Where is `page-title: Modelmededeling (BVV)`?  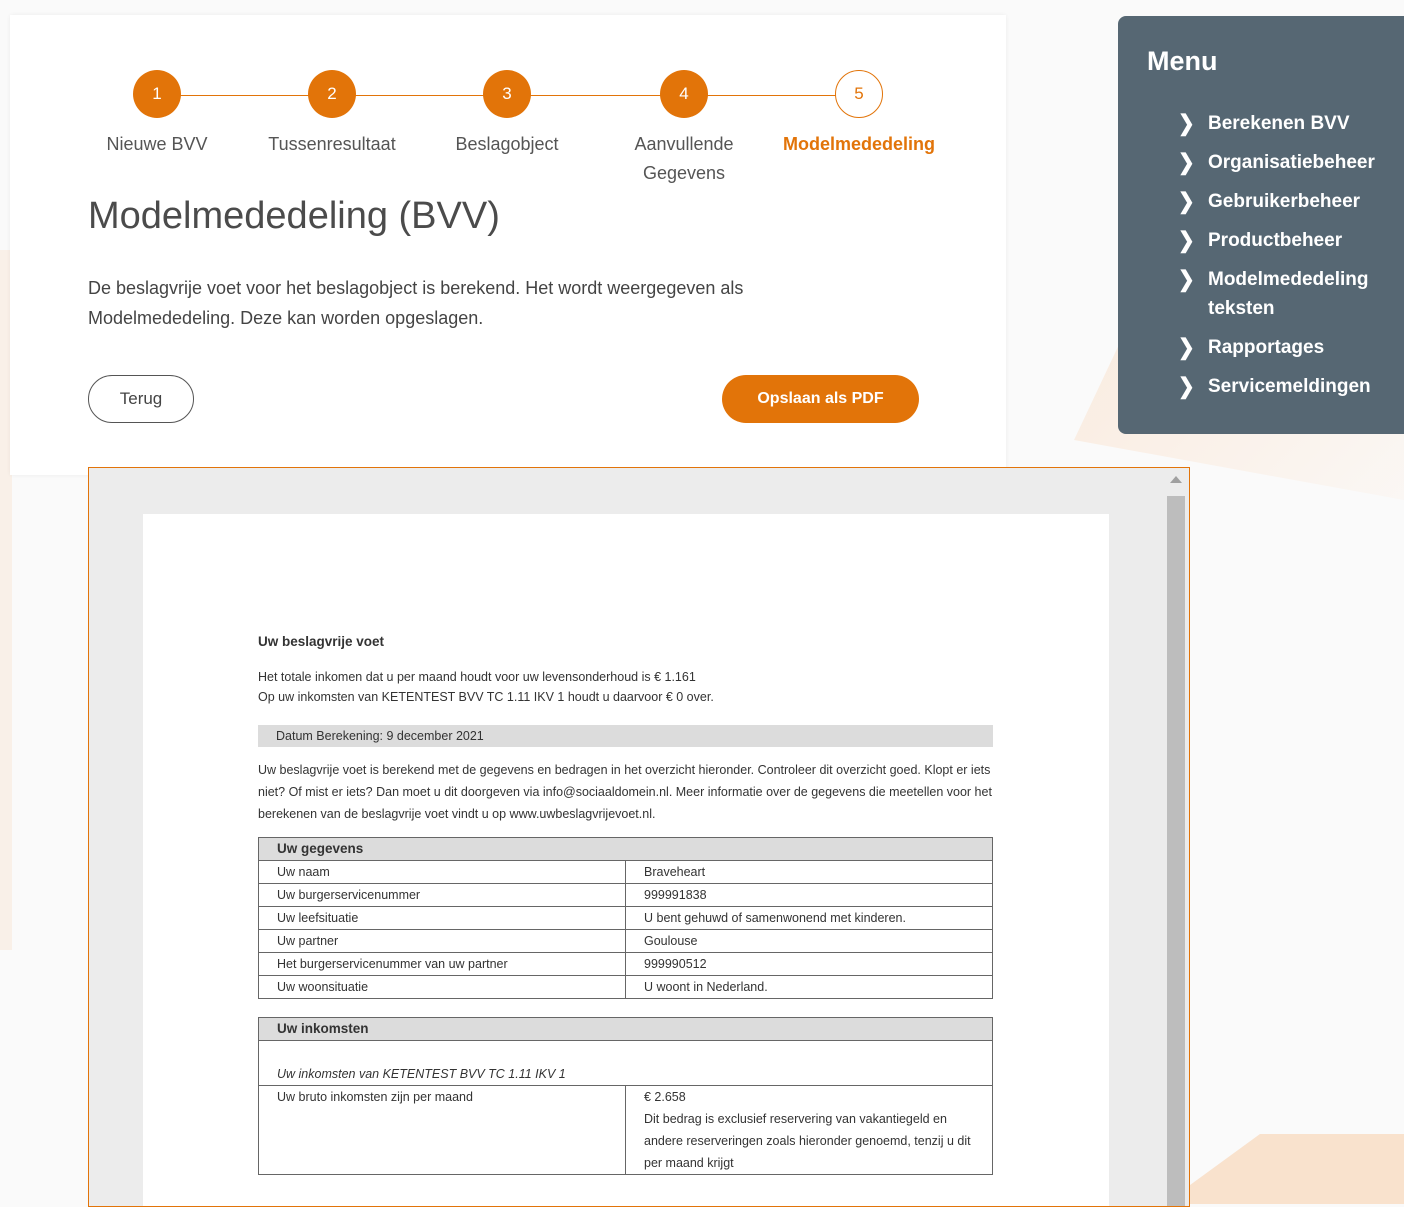 page-title: Modelmededeling (BVV) is located at coordinates (294, 216).